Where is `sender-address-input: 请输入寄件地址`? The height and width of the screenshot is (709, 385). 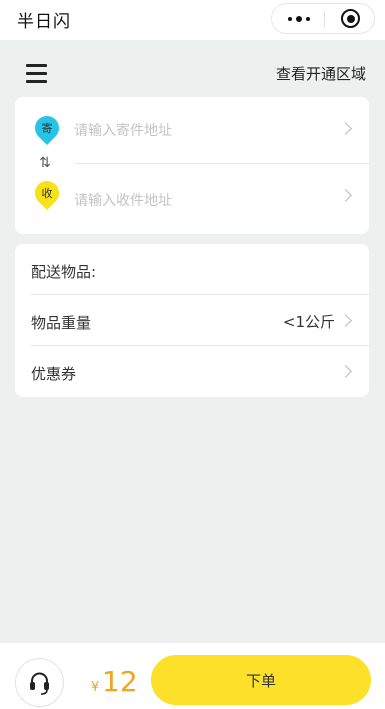 sender-address-input: 请输入寄件地址 is located at coordinates (123, 130).